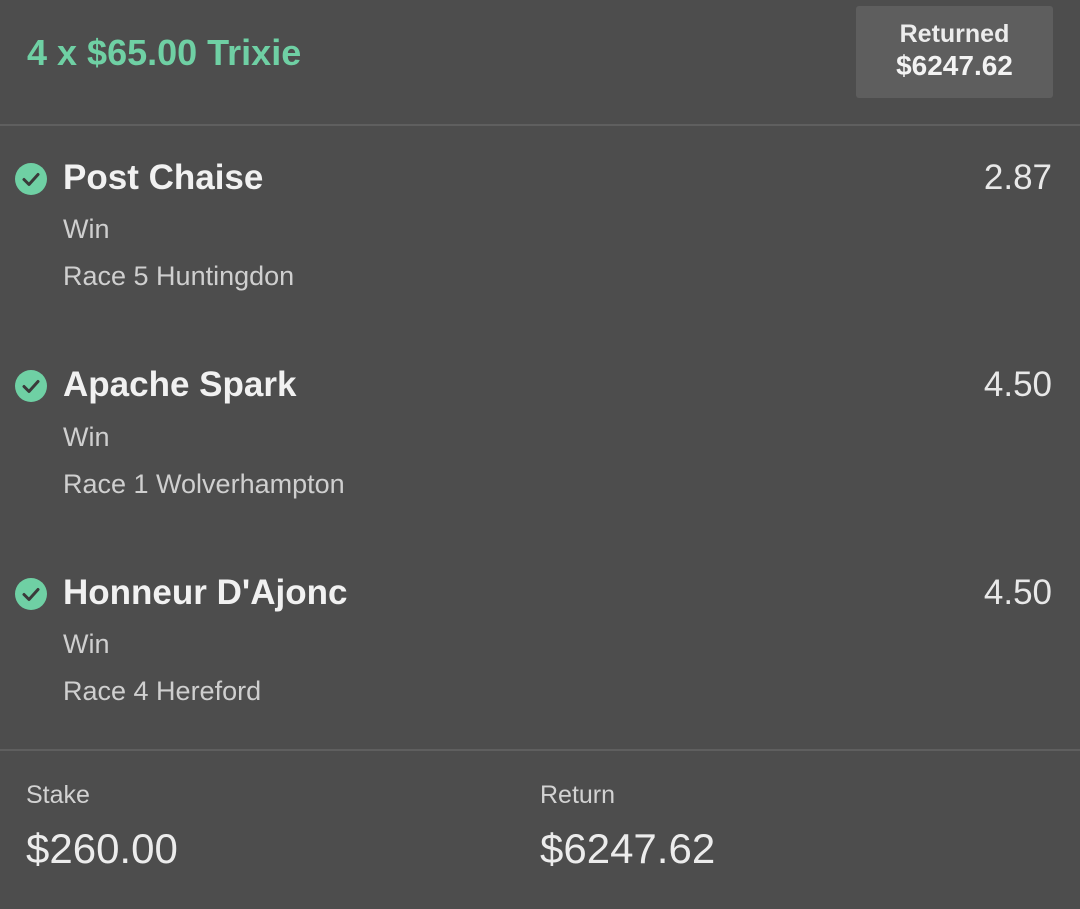 This screenshot has height=909, width=1080. What do you see at coordinates (164, 52) in the screenshot?
I see `bet-title: 4 x $65.00 Trixie` at bounding box center [164, 52].